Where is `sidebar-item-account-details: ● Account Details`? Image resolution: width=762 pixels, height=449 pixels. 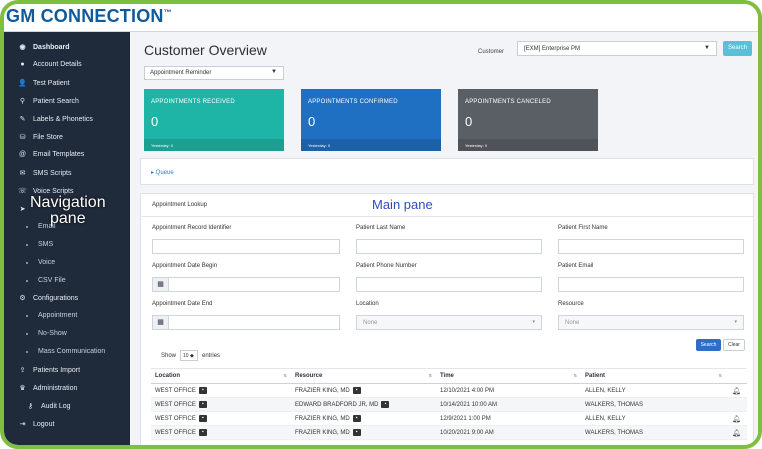
sidebar-item-account-details: ● Account Details is located at coordinates (50, 64).